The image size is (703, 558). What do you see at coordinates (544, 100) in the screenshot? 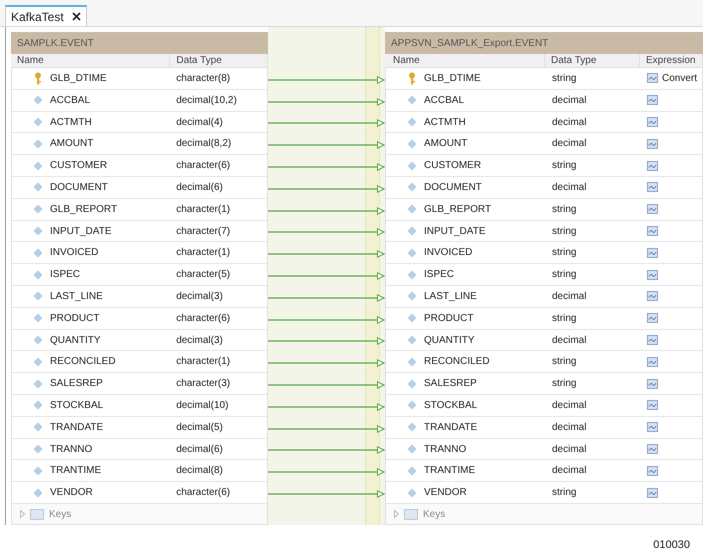
I see `field-row: ACCBAL decimal` at bounding box center [544, 100].